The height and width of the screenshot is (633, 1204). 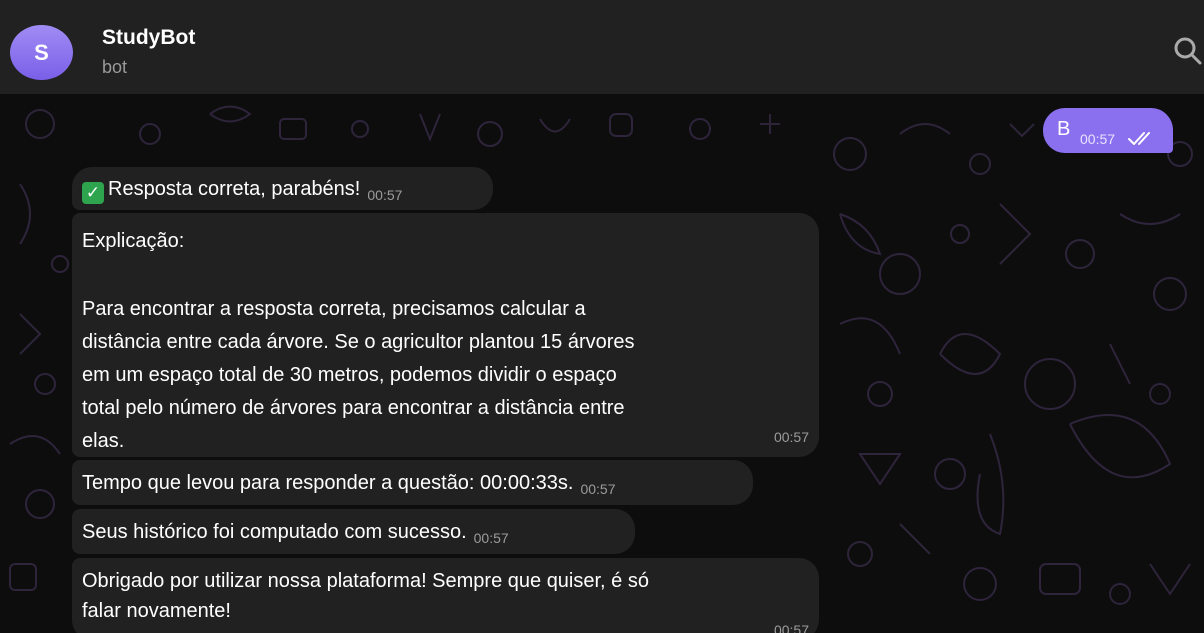 I want to click on chat-title: StudyBot, so click(x=148, y=38).